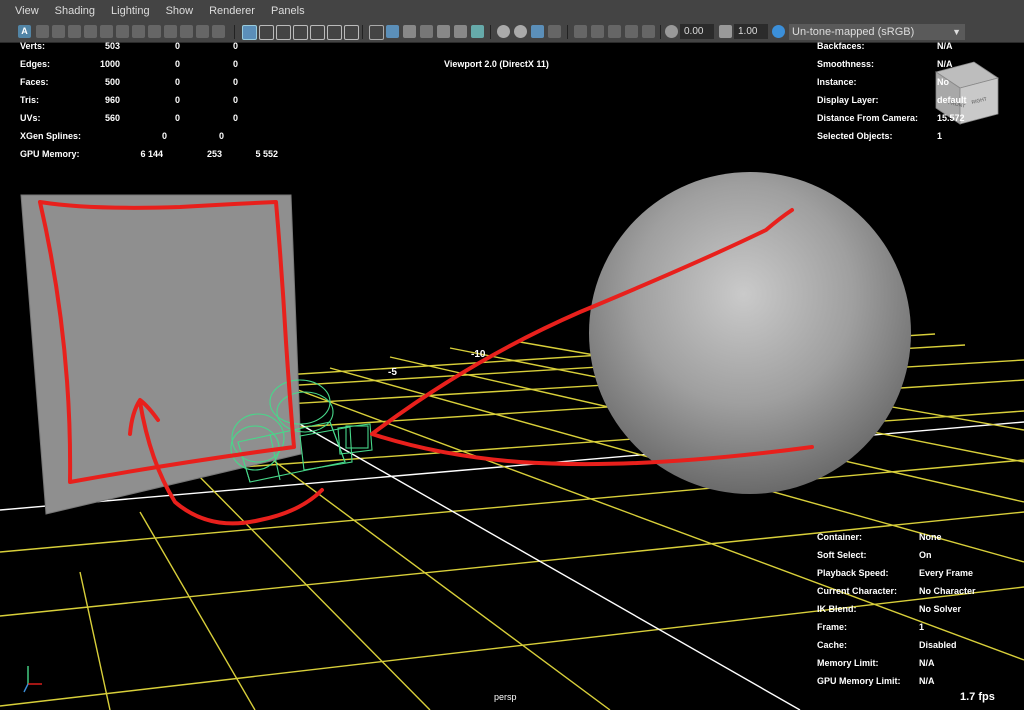 This screenshot has width=1024, height=710. What do you see at coordinates (112, 46) in the screenshot?
I see `stat-value: 503` at bounding box center [112, 46].